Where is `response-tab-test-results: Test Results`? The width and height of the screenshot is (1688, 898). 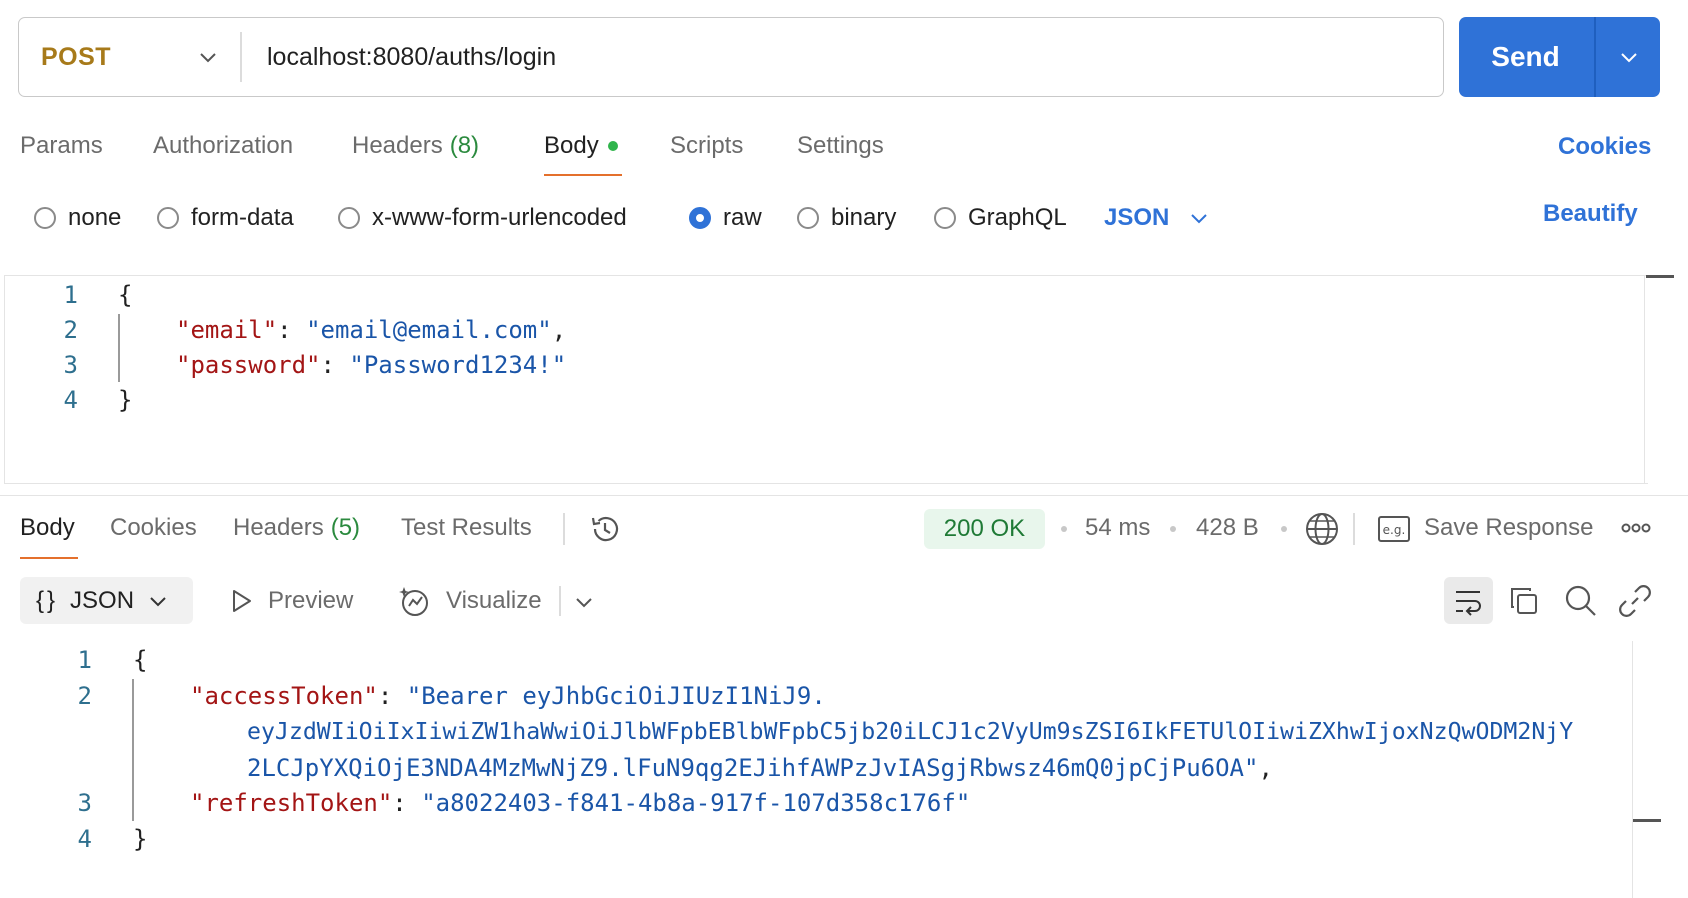 response-tab-test-results: Test Results is located at coordinates (466, 528).